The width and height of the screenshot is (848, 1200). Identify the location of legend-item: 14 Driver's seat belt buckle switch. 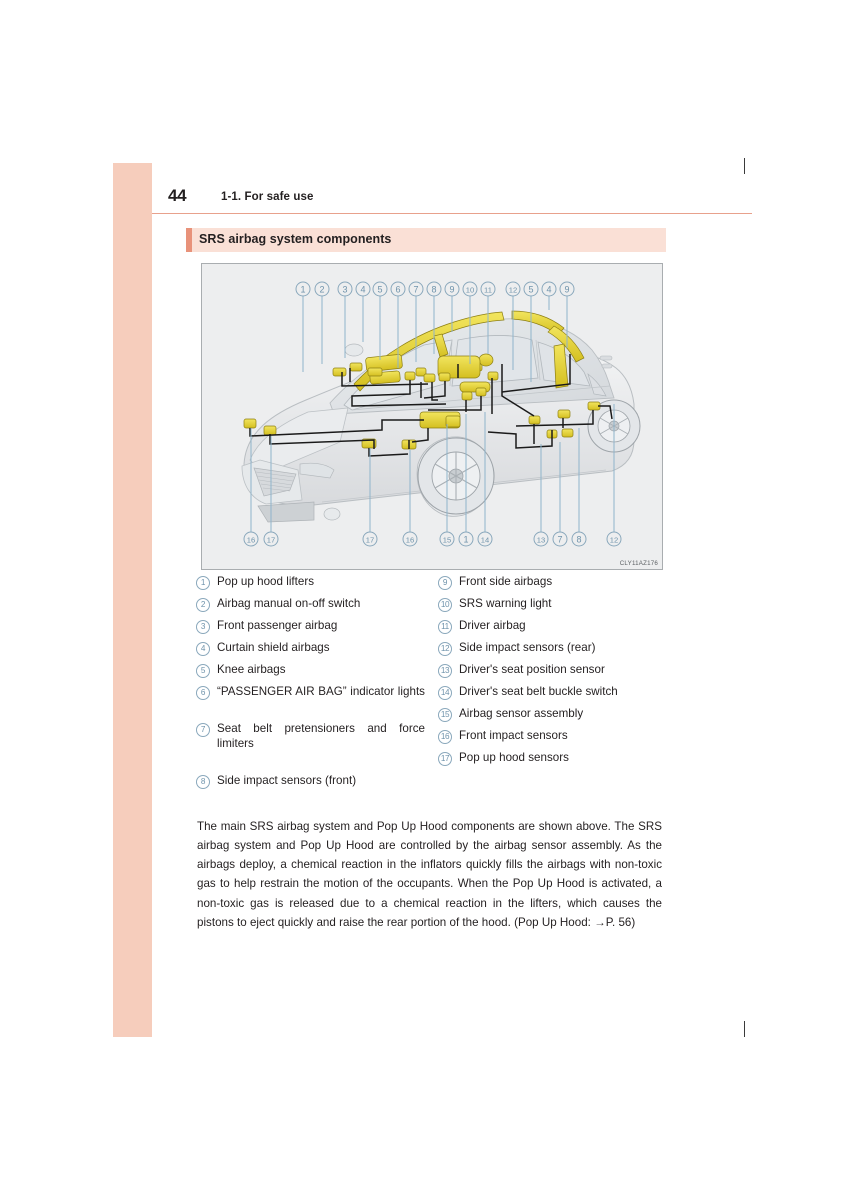
(556, 692).